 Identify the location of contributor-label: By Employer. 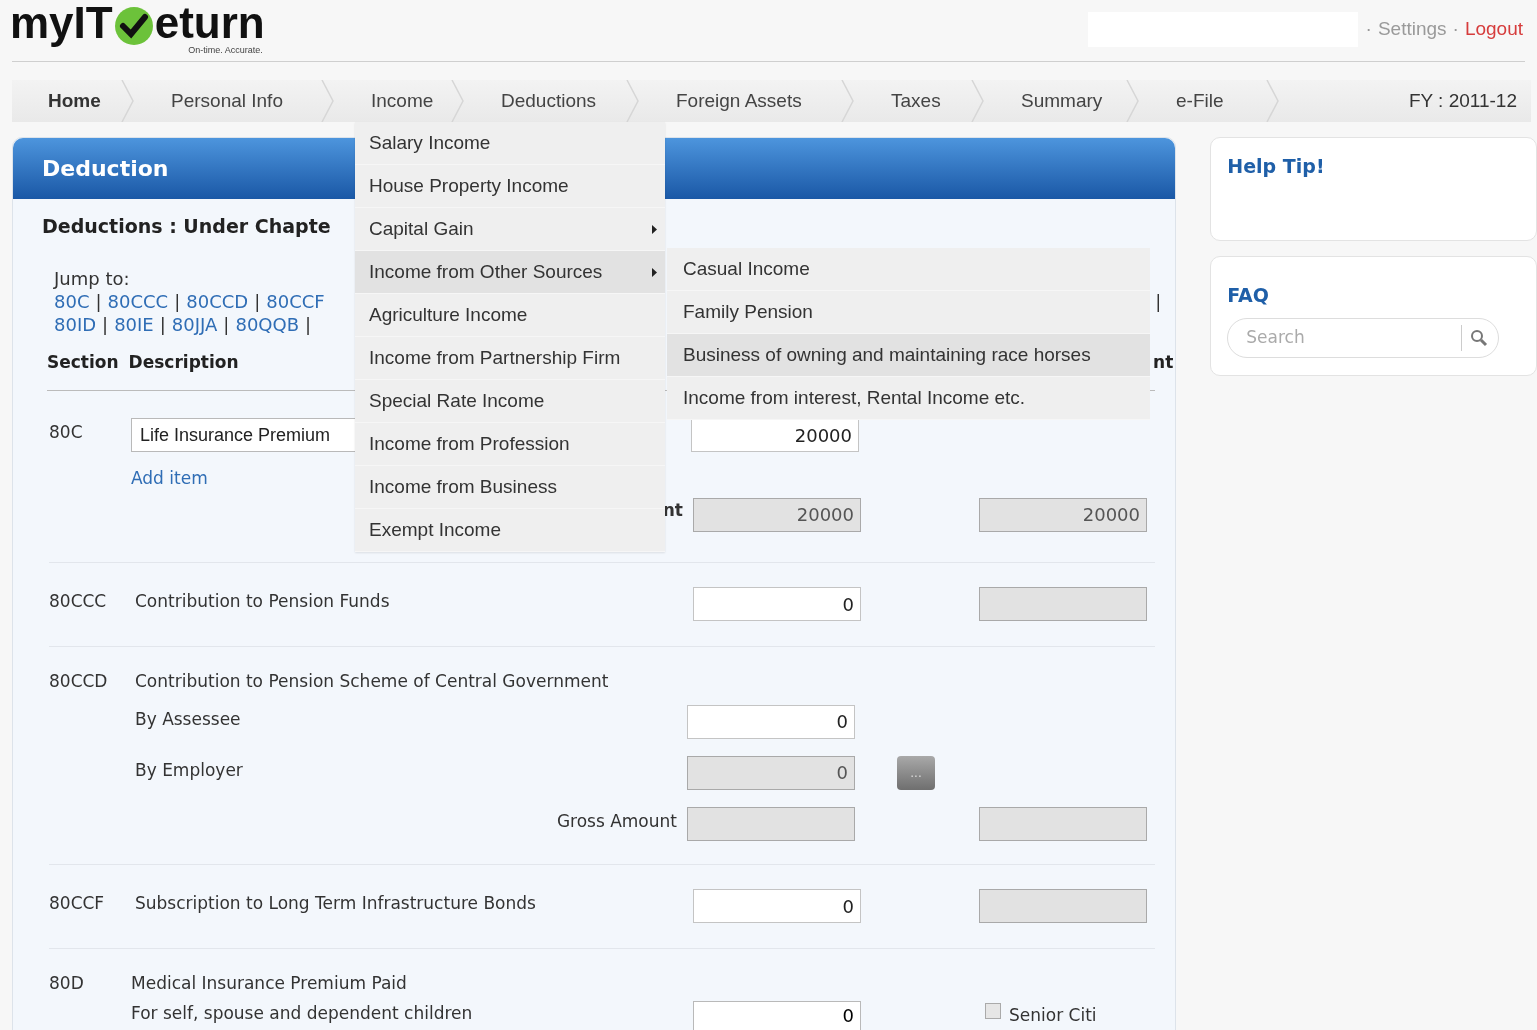
(189, 769).